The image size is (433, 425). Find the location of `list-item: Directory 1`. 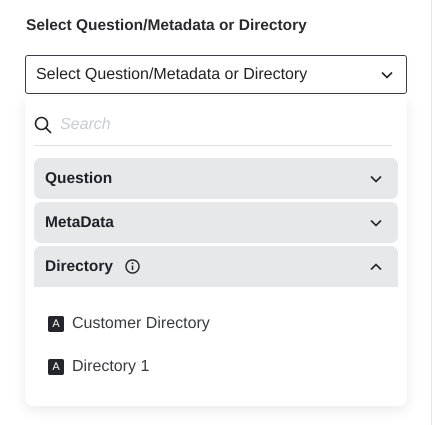

list-item: Directory 1 is located at coordinates (111, 367).